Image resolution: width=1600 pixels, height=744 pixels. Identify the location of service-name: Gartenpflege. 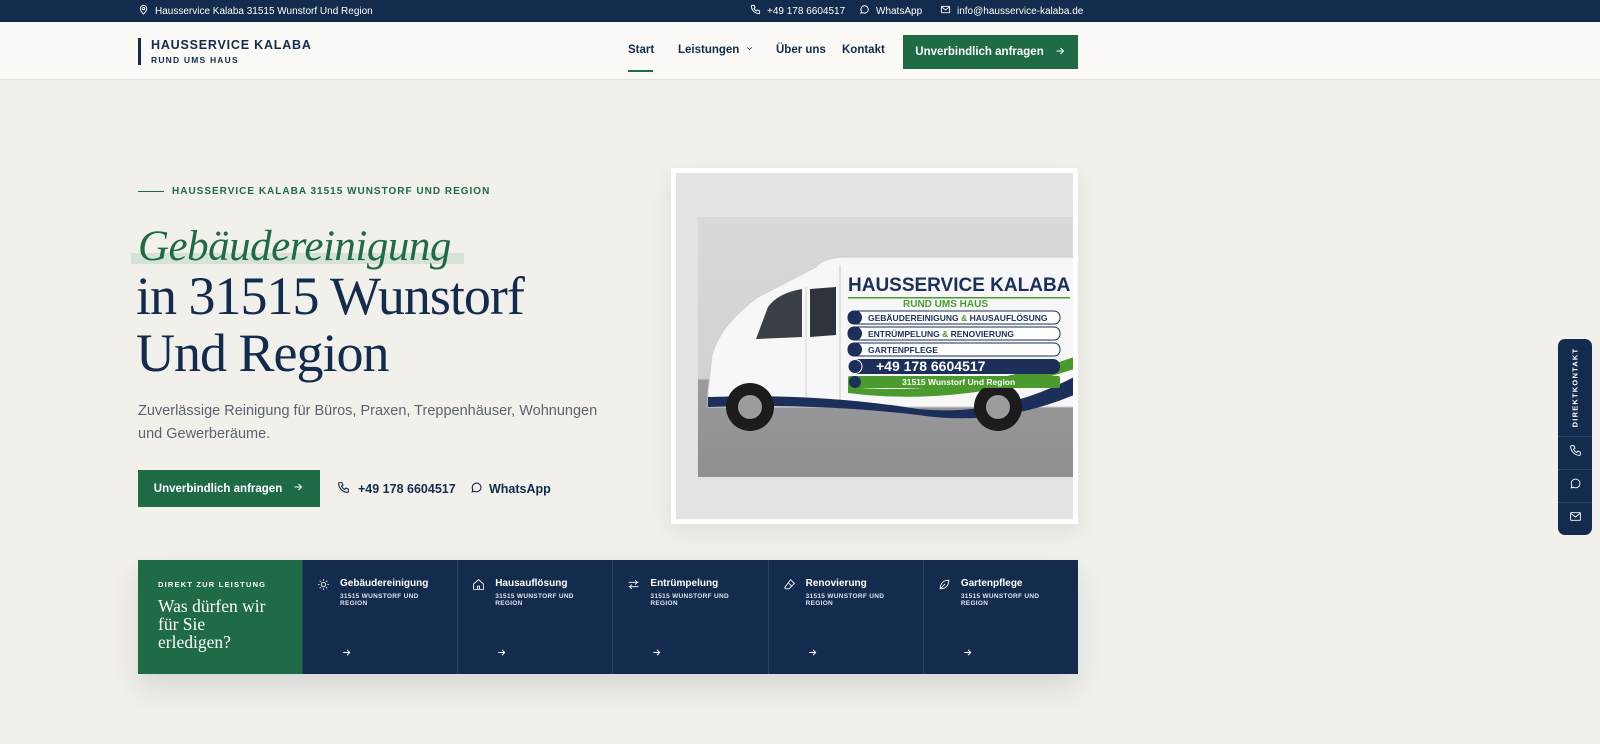
(991, 583).